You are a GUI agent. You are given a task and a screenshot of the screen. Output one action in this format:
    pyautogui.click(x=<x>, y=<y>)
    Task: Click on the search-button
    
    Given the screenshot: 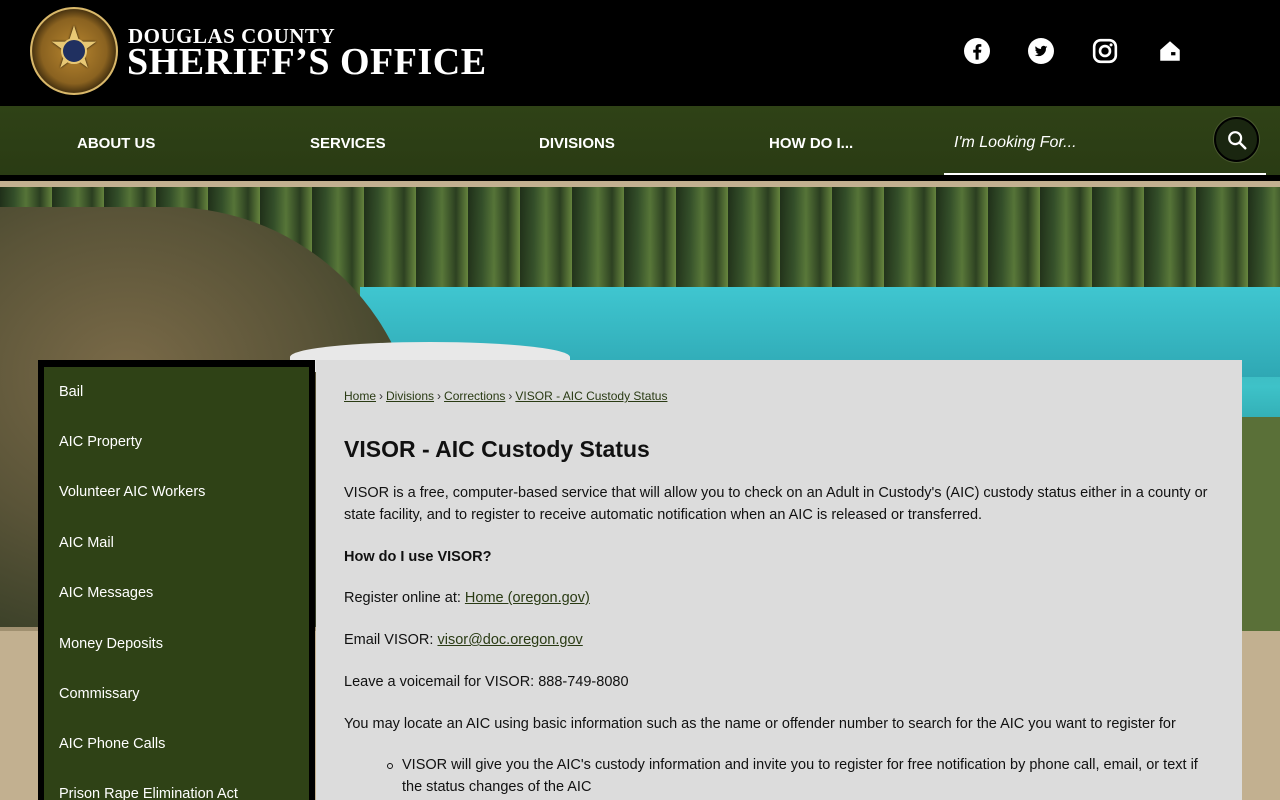 What is the action you would take?
    pyautogui.click(x=1236, y=139)
    